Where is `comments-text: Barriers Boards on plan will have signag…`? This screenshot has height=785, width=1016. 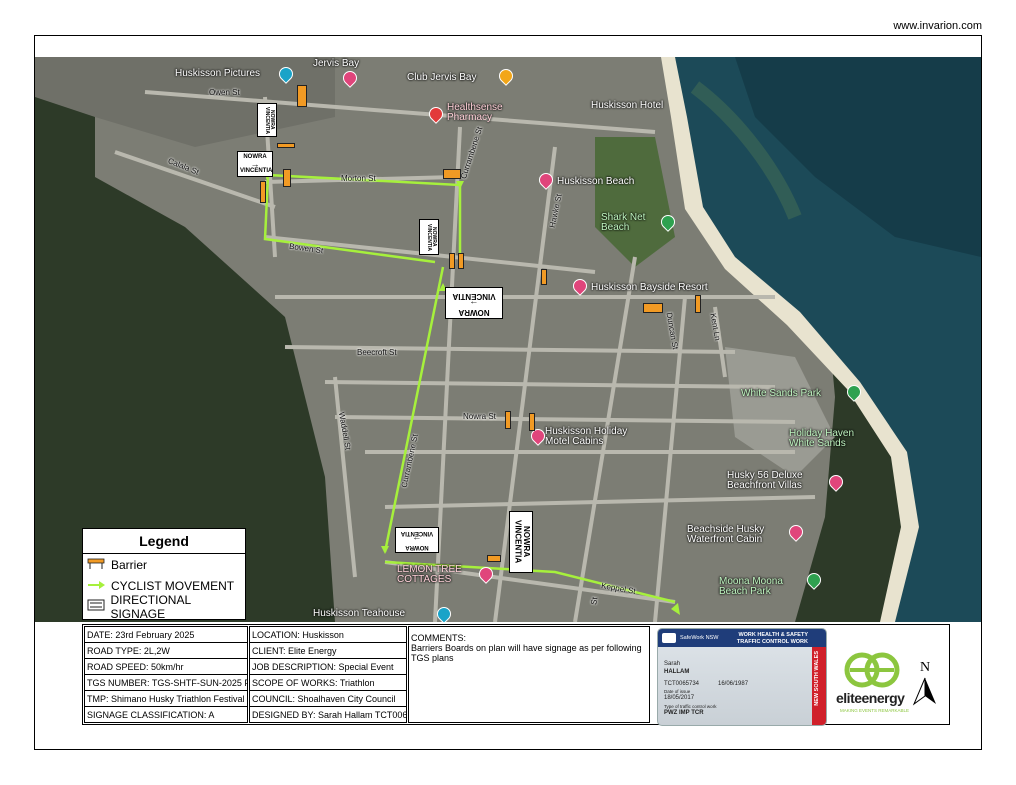 comments-text: Barriers Boards on plan will have signag… is located at coordinates (526, 653).